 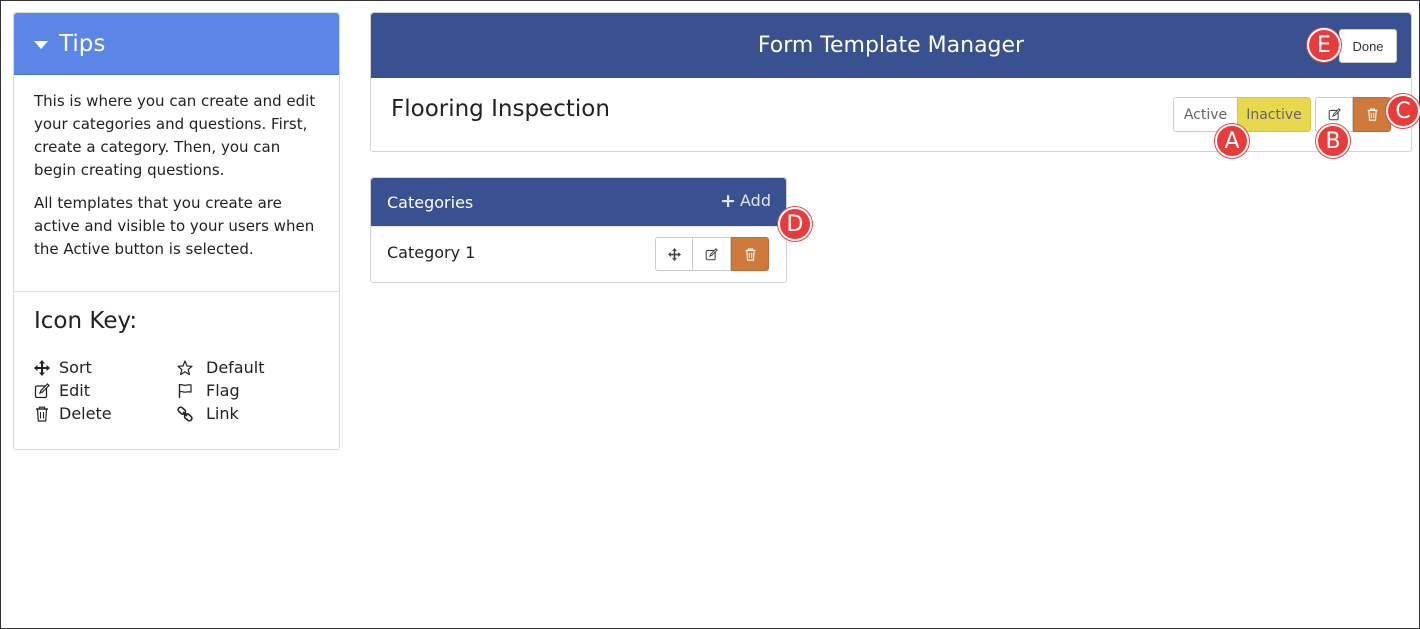 I want to click on icon-key-item: Sort, so click(x=105, y=367).